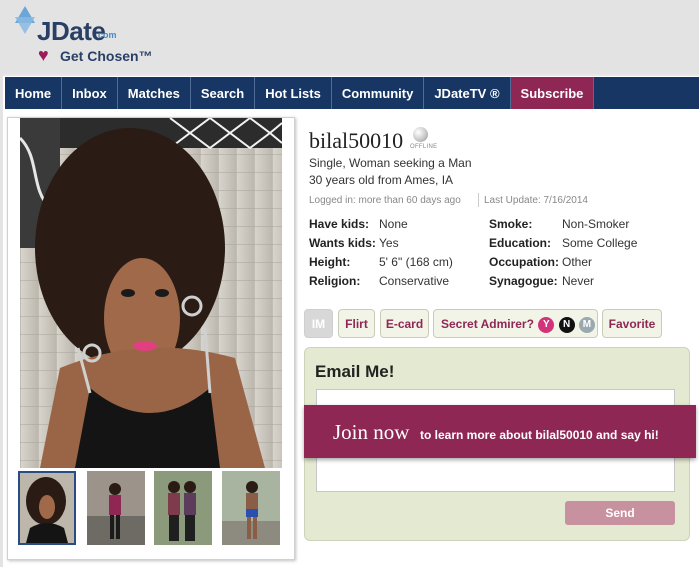 Image resolution: width=699 pixels, height=567 pixels. I want to click on attr-key: Wants kids:, so click(342, 243).